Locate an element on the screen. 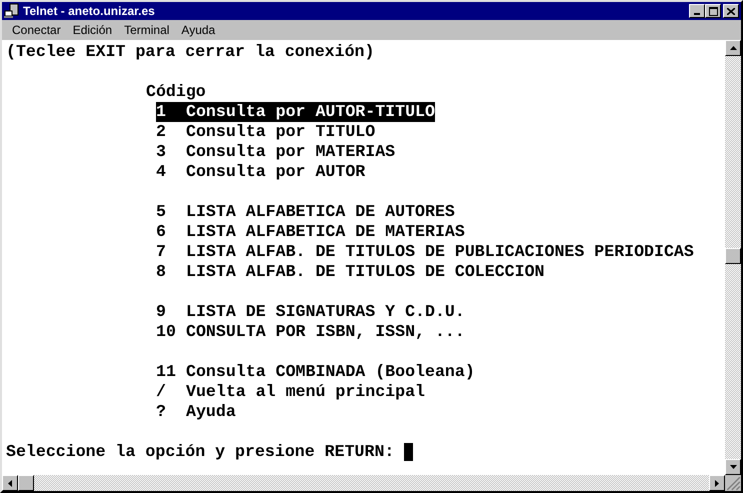 The height and width of the screenshot is (493, 743). option-label: Ayuda is located at coordinates (211, 412).